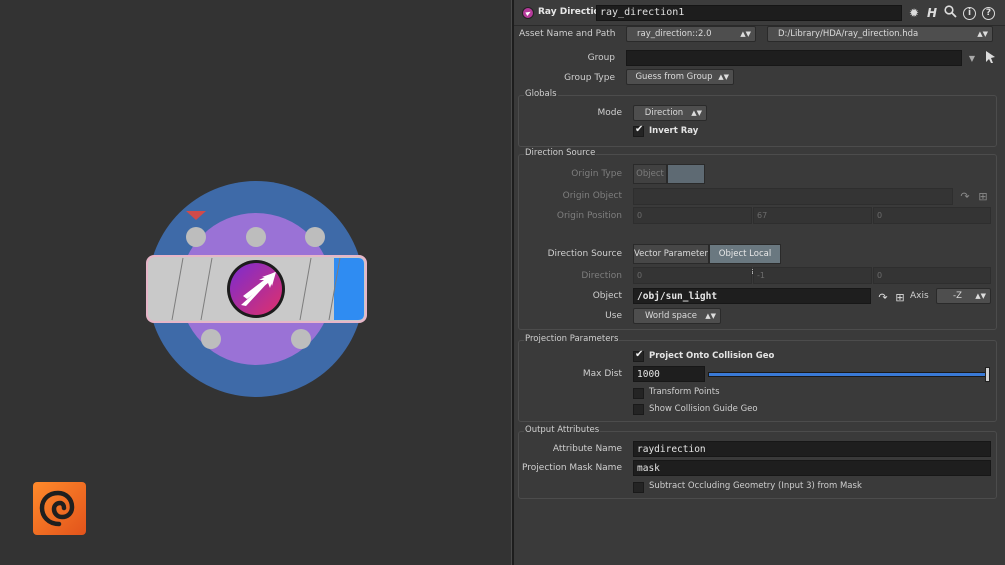  I want to click on node-chooser-icon: ⊞, so click(983, 197).